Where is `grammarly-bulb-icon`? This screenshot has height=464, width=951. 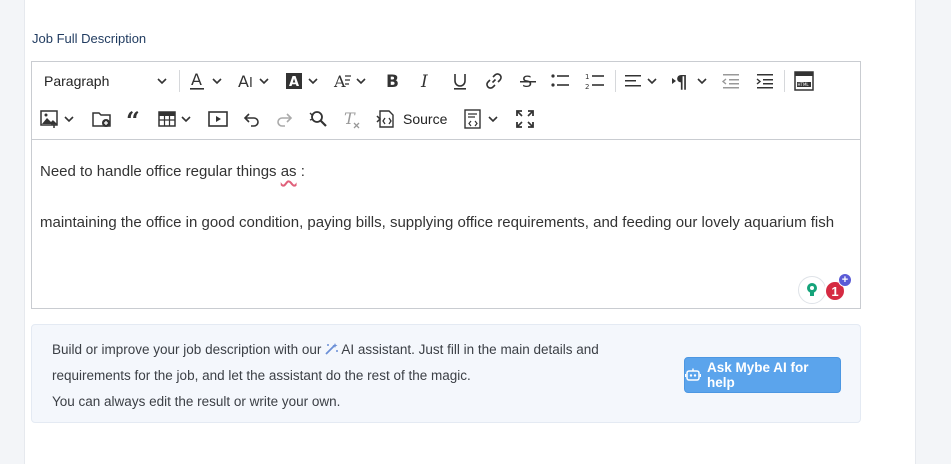
grammarly-bulb-icon is located at coordinates (812, 290).